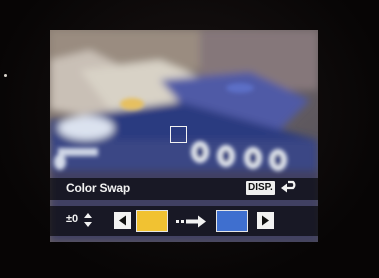  I want to click on disp-button: DISP., so click(260, 188).